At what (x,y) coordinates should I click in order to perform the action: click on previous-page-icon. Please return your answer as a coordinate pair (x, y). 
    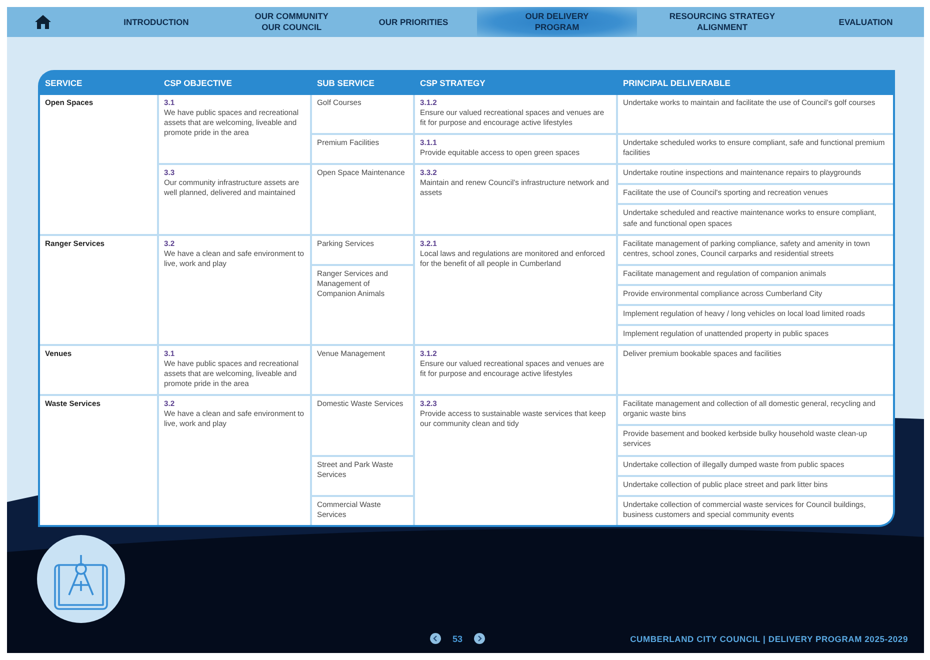
    Looking at the image, I should click on (436, 638).